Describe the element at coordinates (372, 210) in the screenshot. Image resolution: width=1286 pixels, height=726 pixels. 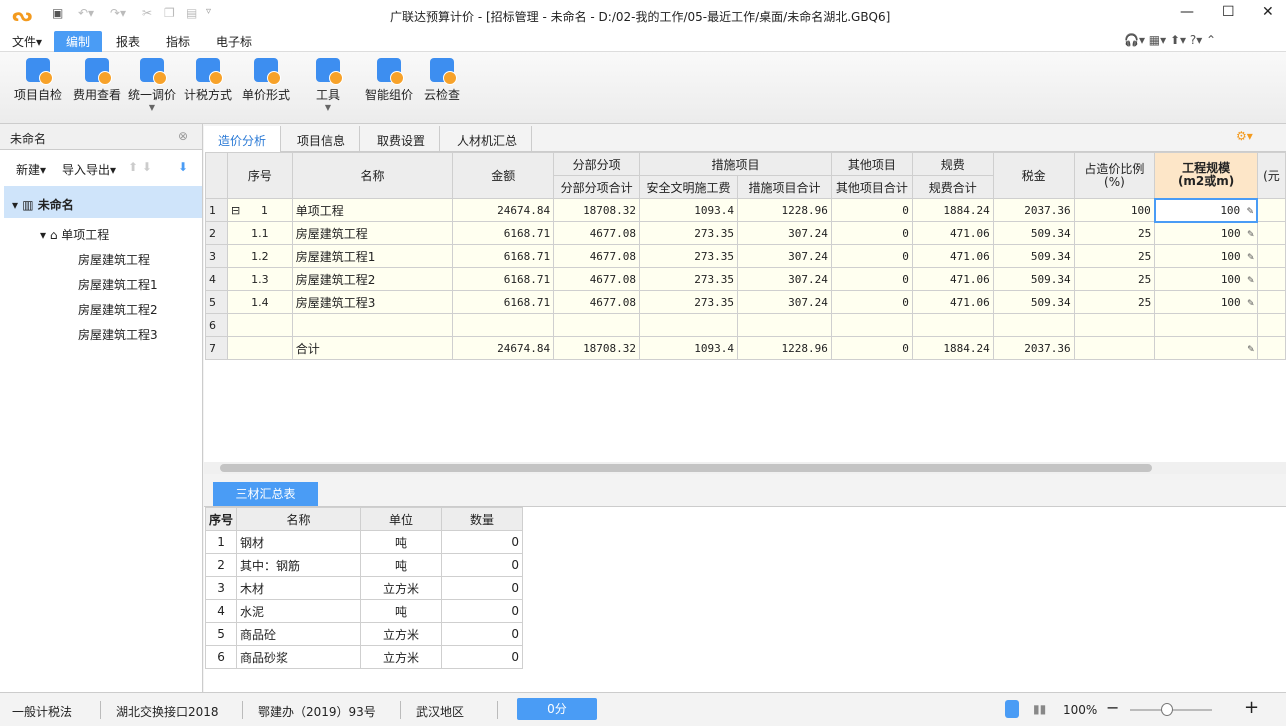
I see `name-cell: 单项工程` at that location.